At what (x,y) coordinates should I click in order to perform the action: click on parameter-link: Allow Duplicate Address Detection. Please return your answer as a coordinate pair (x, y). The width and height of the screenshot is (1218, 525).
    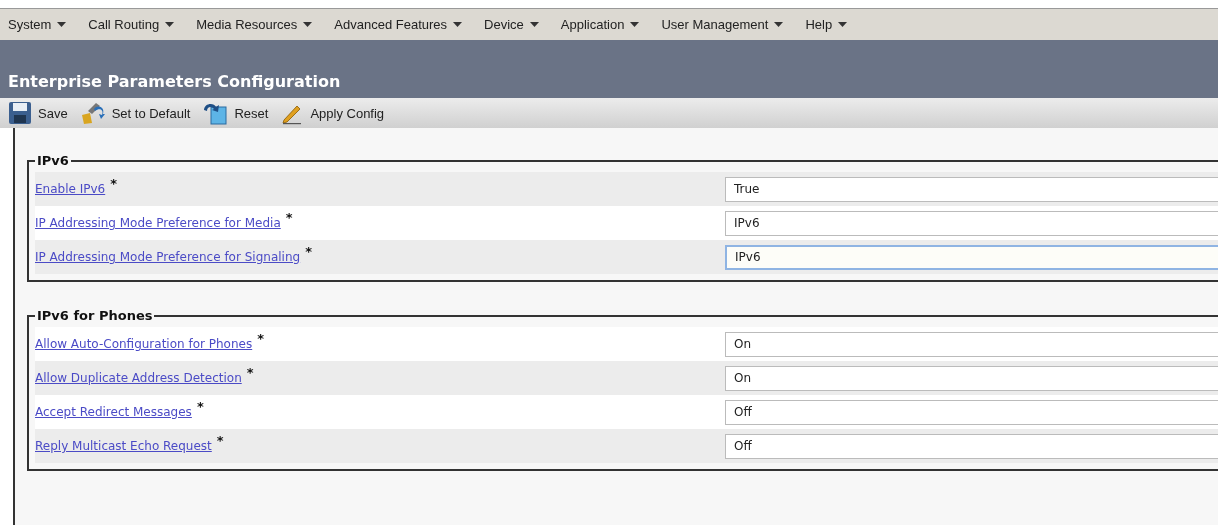
    Looking at the image, I should click on (138, 378).